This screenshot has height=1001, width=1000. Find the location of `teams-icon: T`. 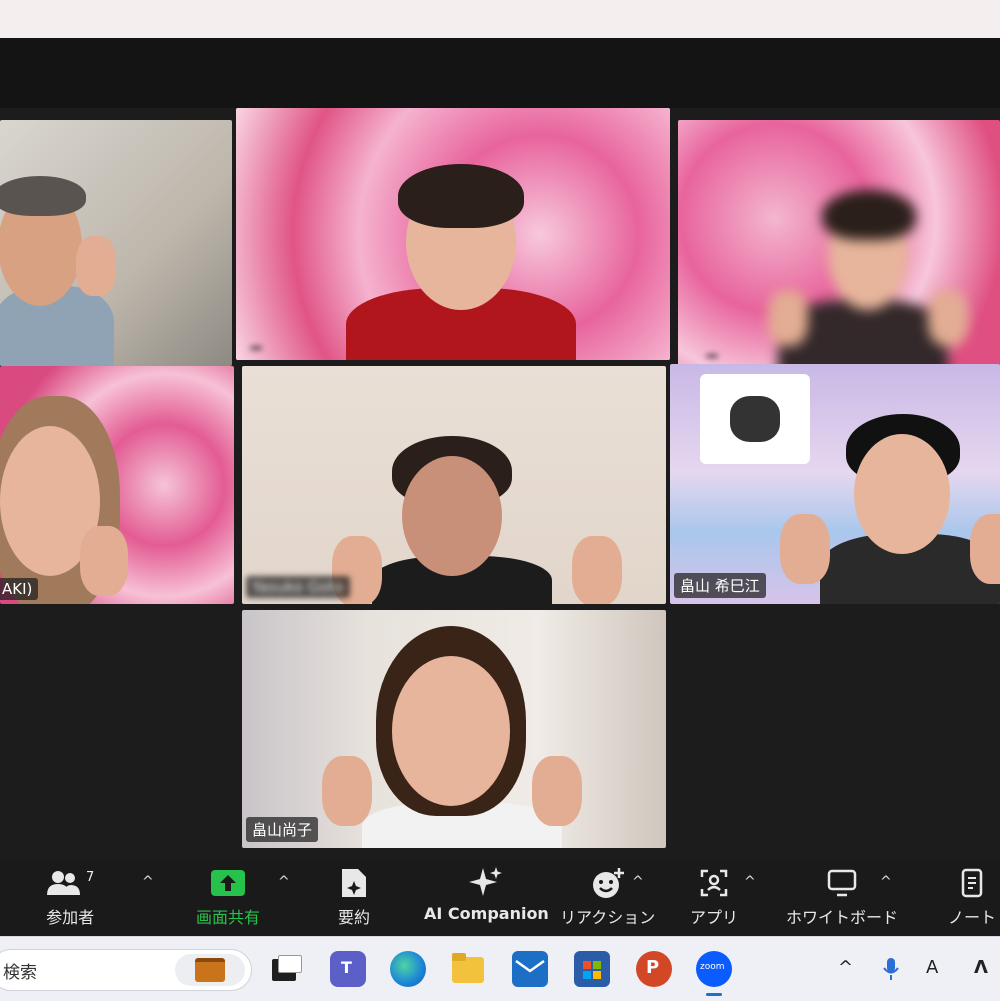

teams-icon: T is located at coordinates (348, 969).